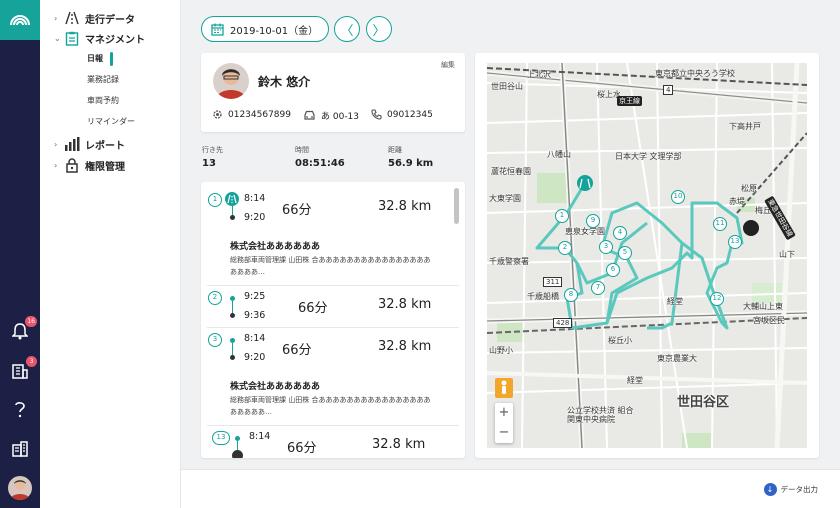  Describe the element at coordinates (309, 115) in the screenshot. I see `car-icon` at that location.